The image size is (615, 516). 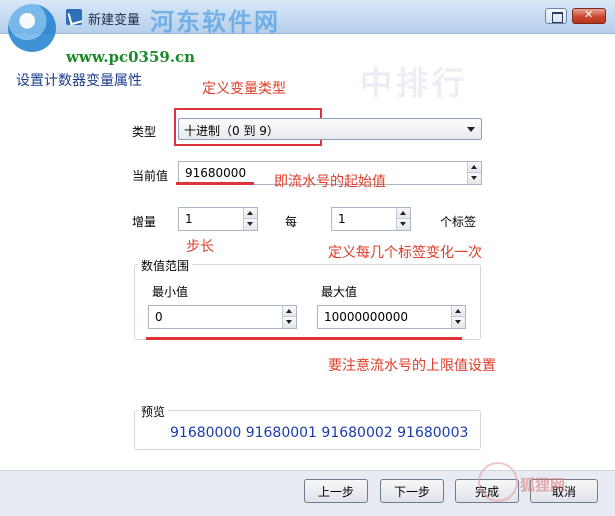 I want to click on annotation-limit: 要注意流水号的上限值设置, so click(x=412, y=366).